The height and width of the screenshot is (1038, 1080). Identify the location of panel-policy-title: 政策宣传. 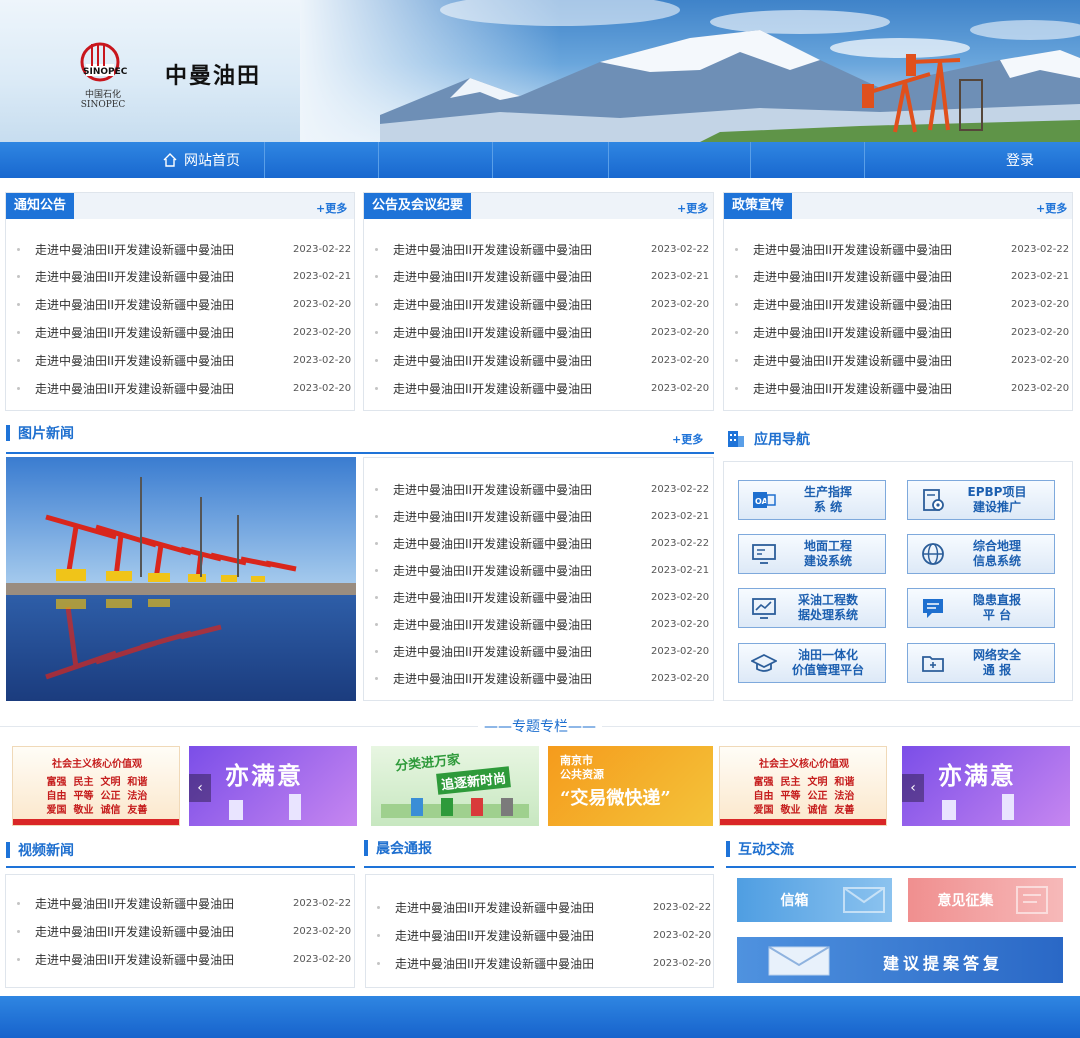
(758, 206).